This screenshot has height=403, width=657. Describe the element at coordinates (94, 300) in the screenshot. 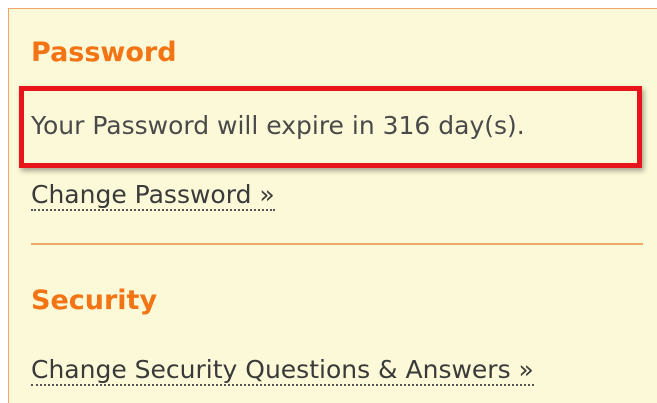

I see `security-heading: Security` at that location.